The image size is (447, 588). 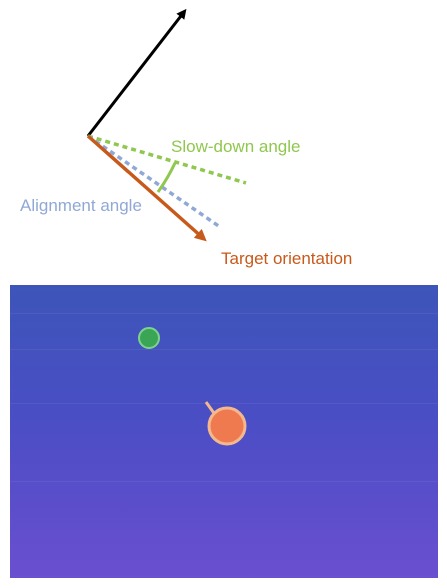 What do you see at coordinates (149, 338) in the screenshot?
I see `target-dot` at bounding box center [149, 338].